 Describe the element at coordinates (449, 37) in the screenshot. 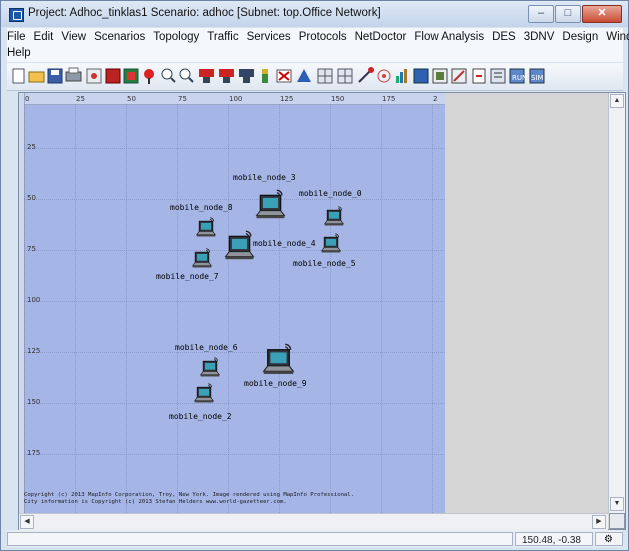

I see `menu-flow-analysis: Flow Analysis` at that location.